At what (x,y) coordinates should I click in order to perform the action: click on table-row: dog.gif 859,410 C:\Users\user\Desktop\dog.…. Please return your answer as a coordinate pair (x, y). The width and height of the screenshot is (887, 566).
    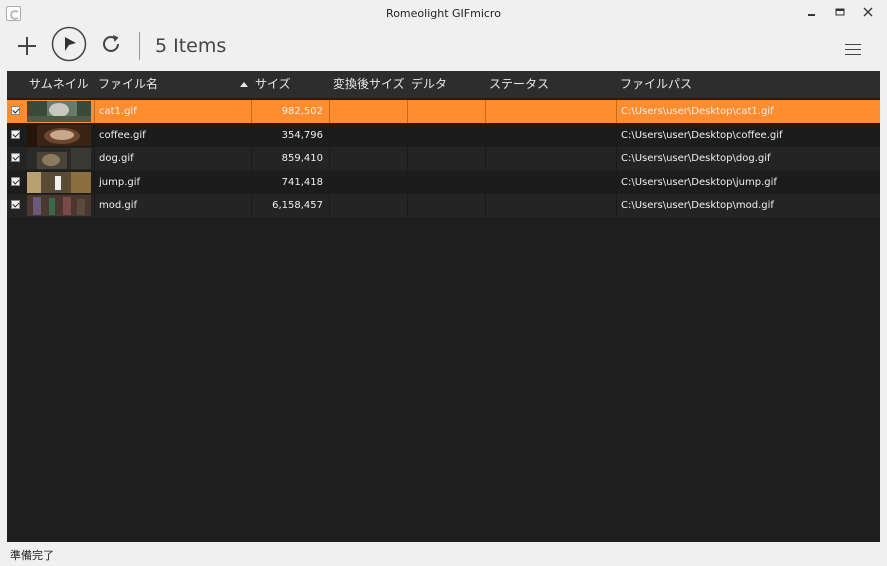
    Looking at the image, I should click on (443, 158).